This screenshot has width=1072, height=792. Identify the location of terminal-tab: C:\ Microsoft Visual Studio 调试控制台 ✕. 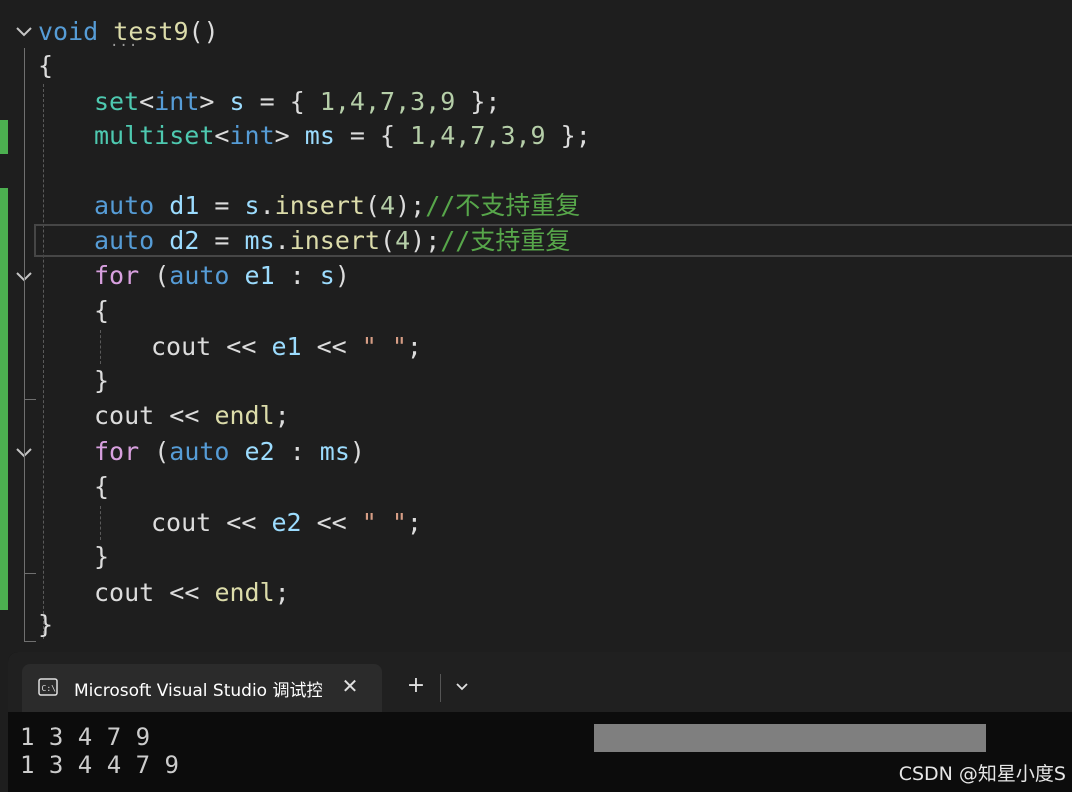
(202, 688).